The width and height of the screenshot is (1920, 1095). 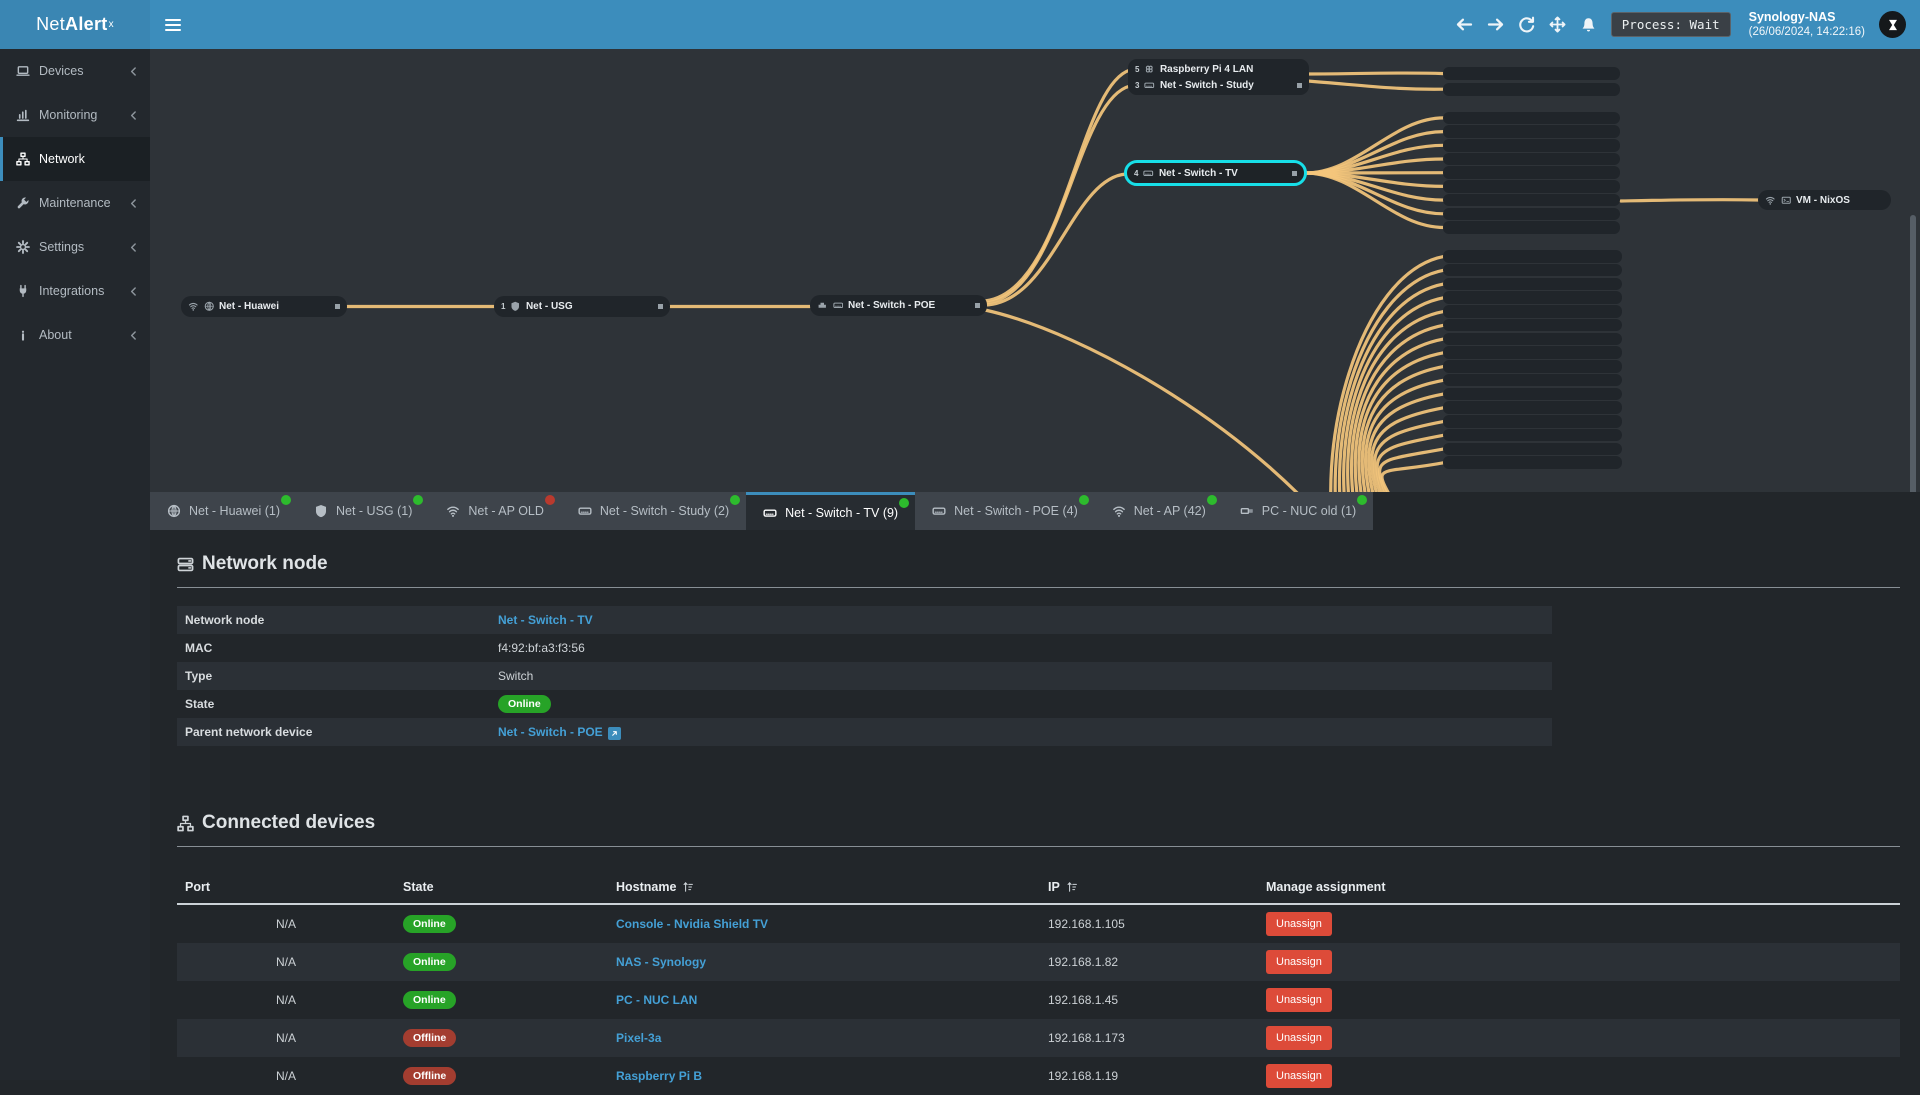 I want to click on topology-node-vm: VM - NixOS, so click(x=1824, y=200).